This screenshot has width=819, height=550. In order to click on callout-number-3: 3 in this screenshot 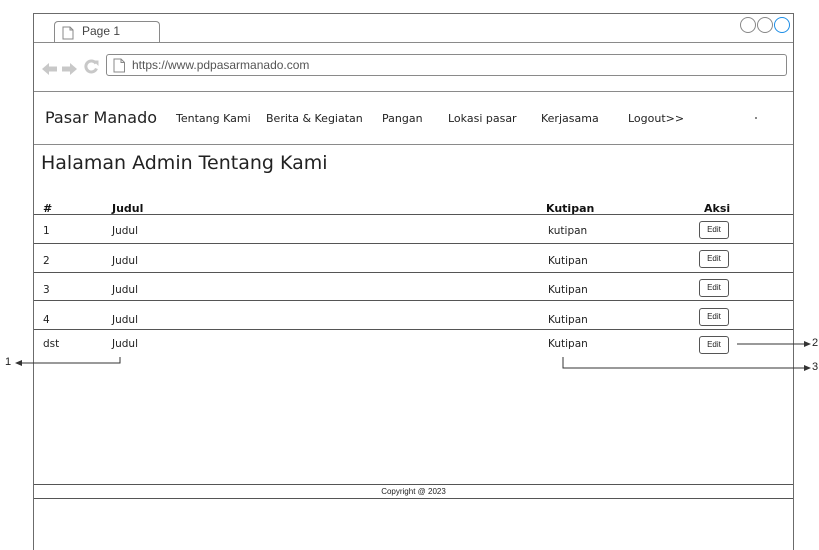, I will do `click(815, 367)`.